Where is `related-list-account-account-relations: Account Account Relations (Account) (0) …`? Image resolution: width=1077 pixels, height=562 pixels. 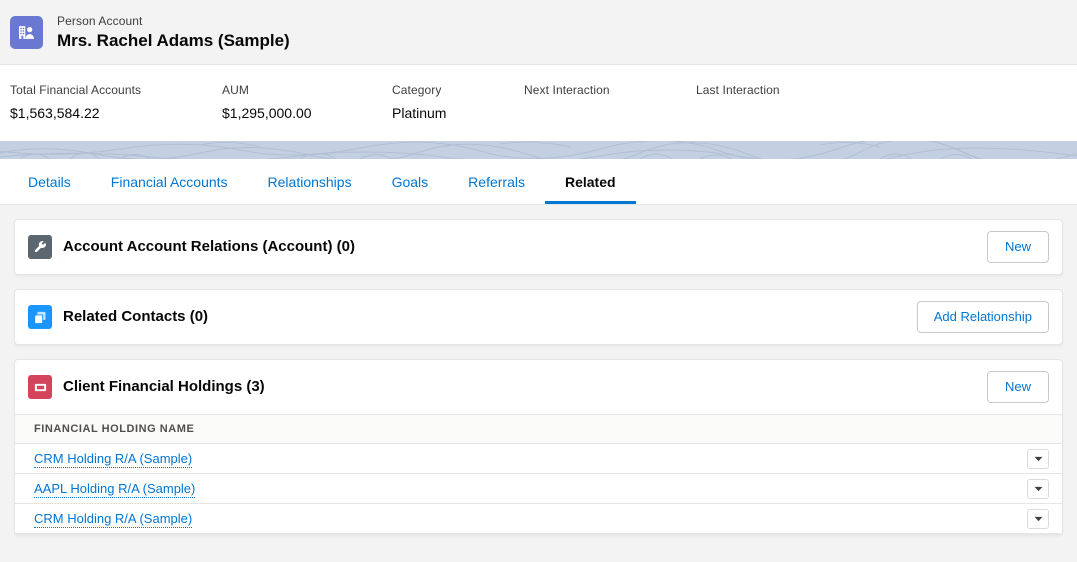 related-list-account-account-relations: Account Account Relations (Account) (0) … is located at coordinates (538, 247).